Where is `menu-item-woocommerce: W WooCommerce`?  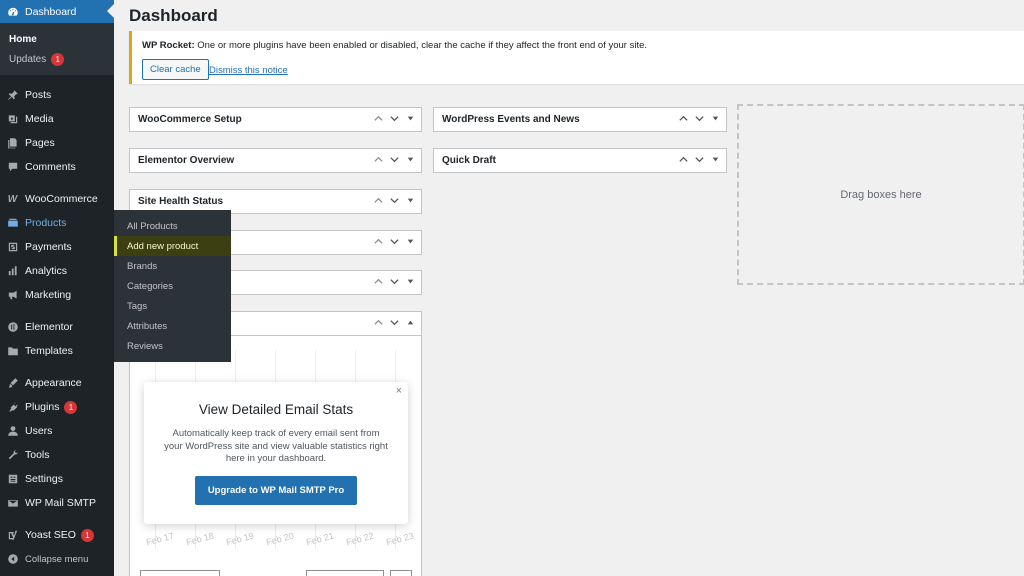
menu-item-woocommerce: W WooCommerce is located at coordinates (57, 199).